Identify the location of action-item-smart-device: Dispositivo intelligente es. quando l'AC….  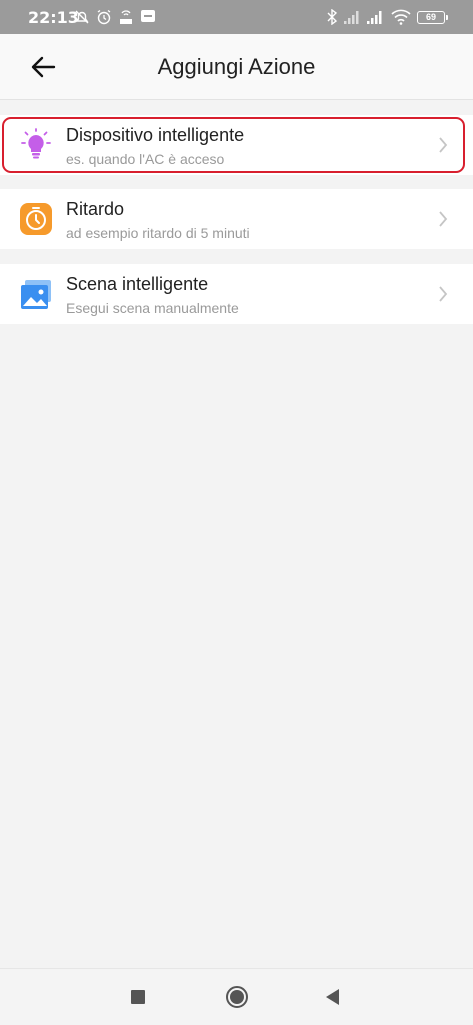
(236, 145).